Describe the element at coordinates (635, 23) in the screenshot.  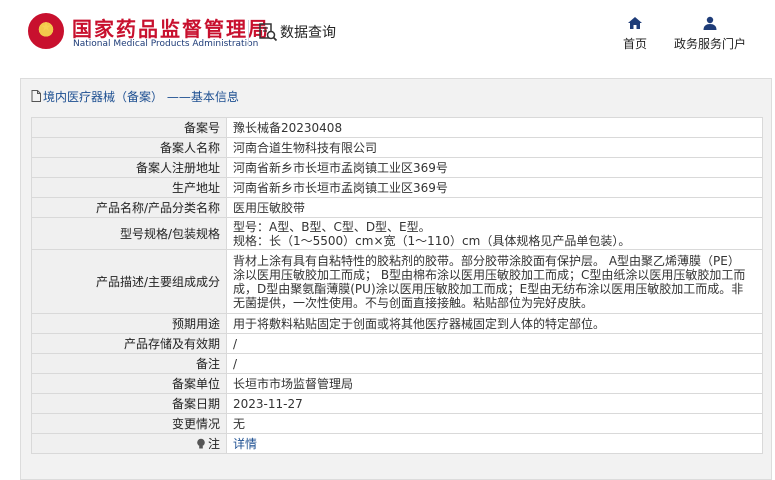
I see `home-icon` at that location.